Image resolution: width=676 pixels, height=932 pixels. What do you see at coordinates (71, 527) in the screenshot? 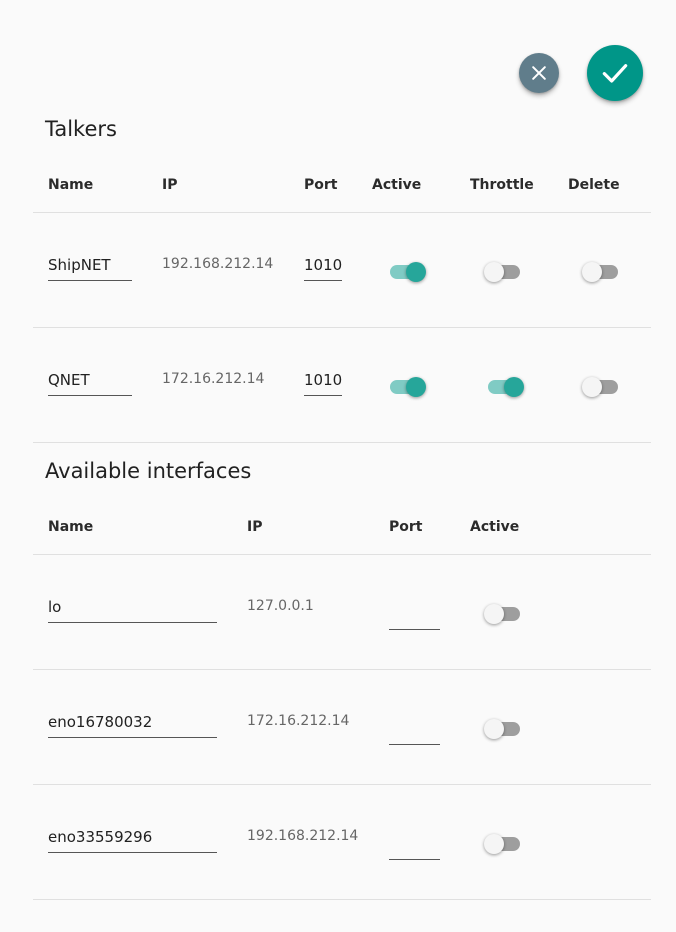
I see `interfaces-header-name: Name` at bounding box center [71, 527].